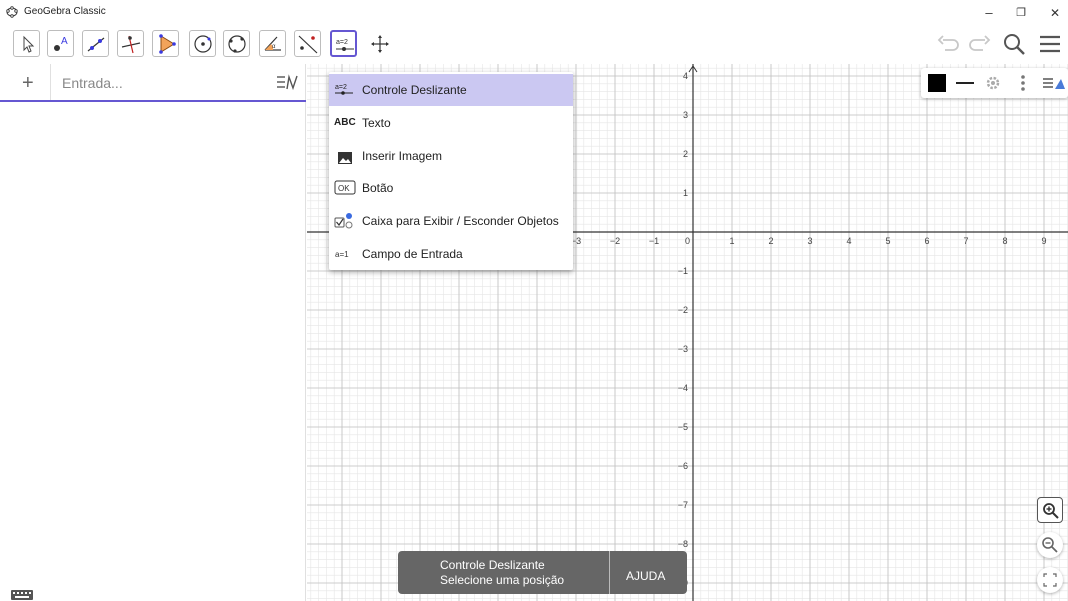 This screenshot has width=1068, height=601. I want to click on button-tool-icon: OK, so click(345, 187).